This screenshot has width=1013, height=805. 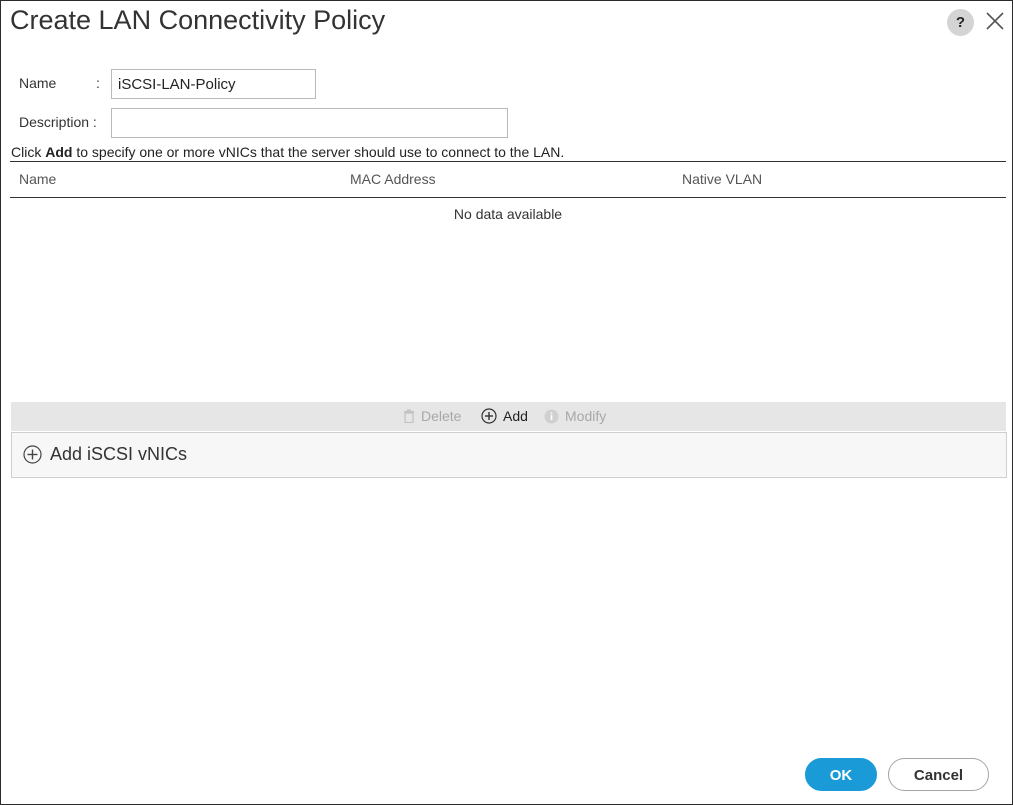 I want to click on table-header-divider, so click(x=508, y=197).